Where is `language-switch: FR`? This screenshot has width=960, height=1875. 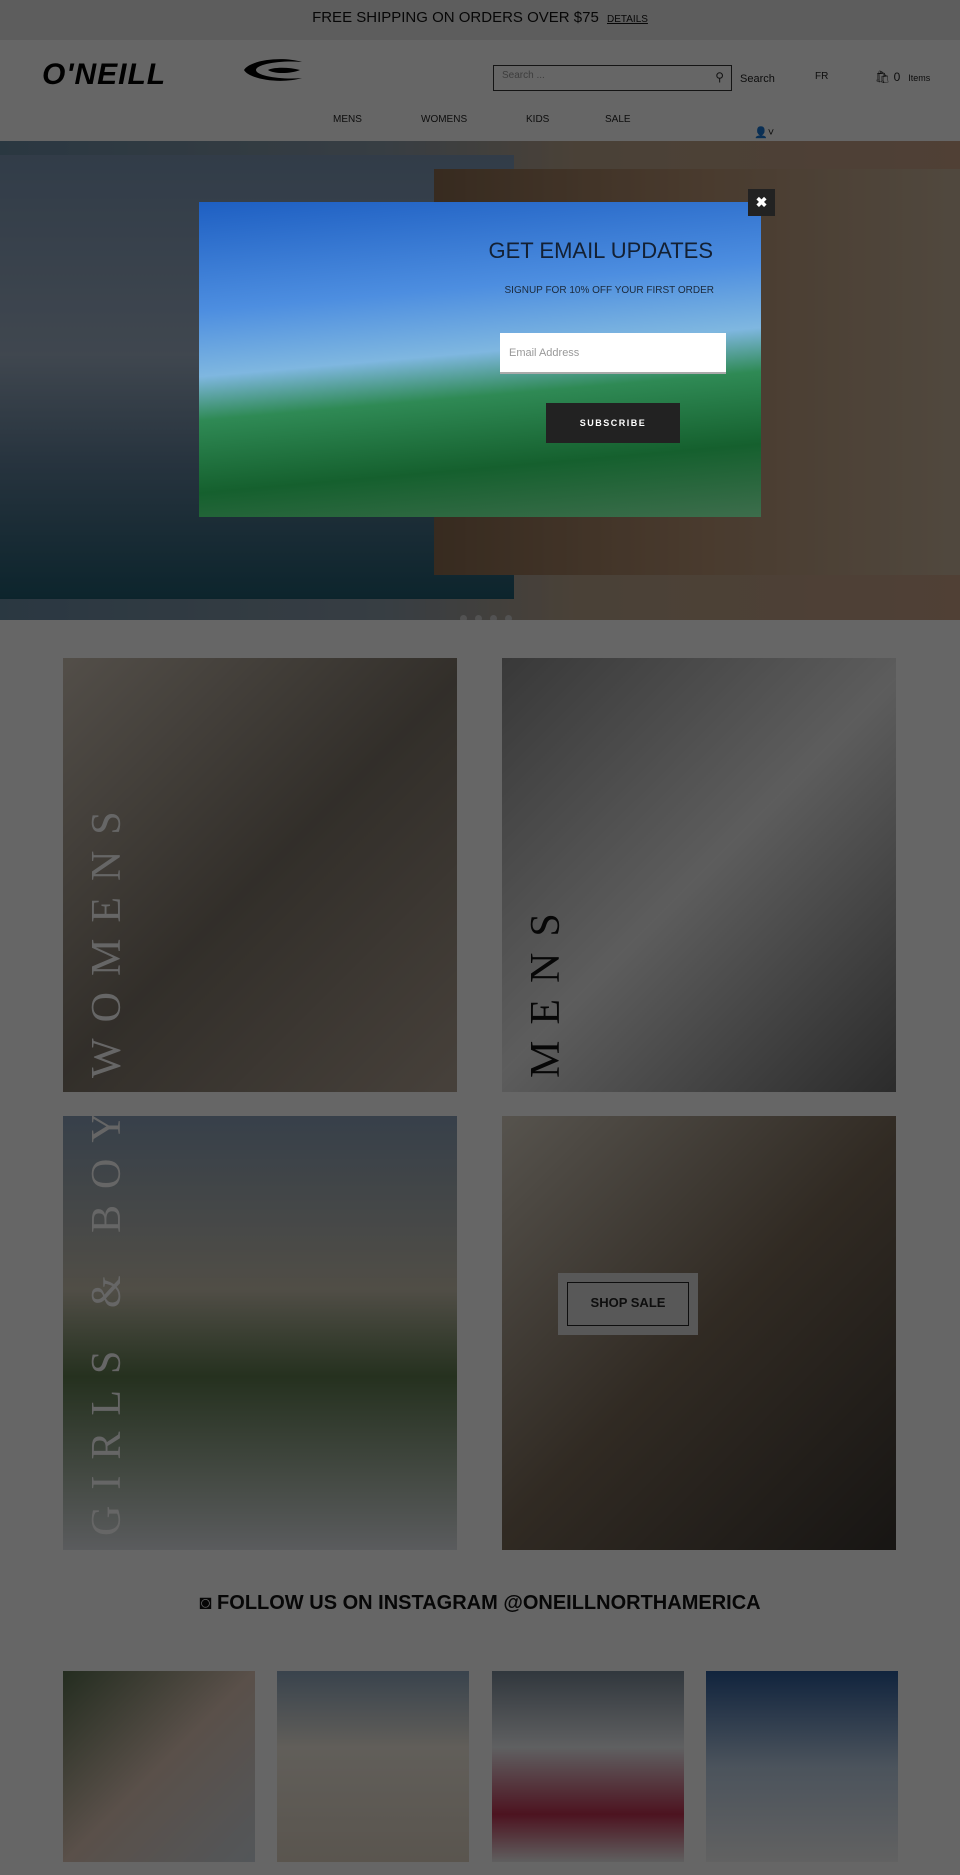
language-switch: FR is located at coordinates (821, 76).